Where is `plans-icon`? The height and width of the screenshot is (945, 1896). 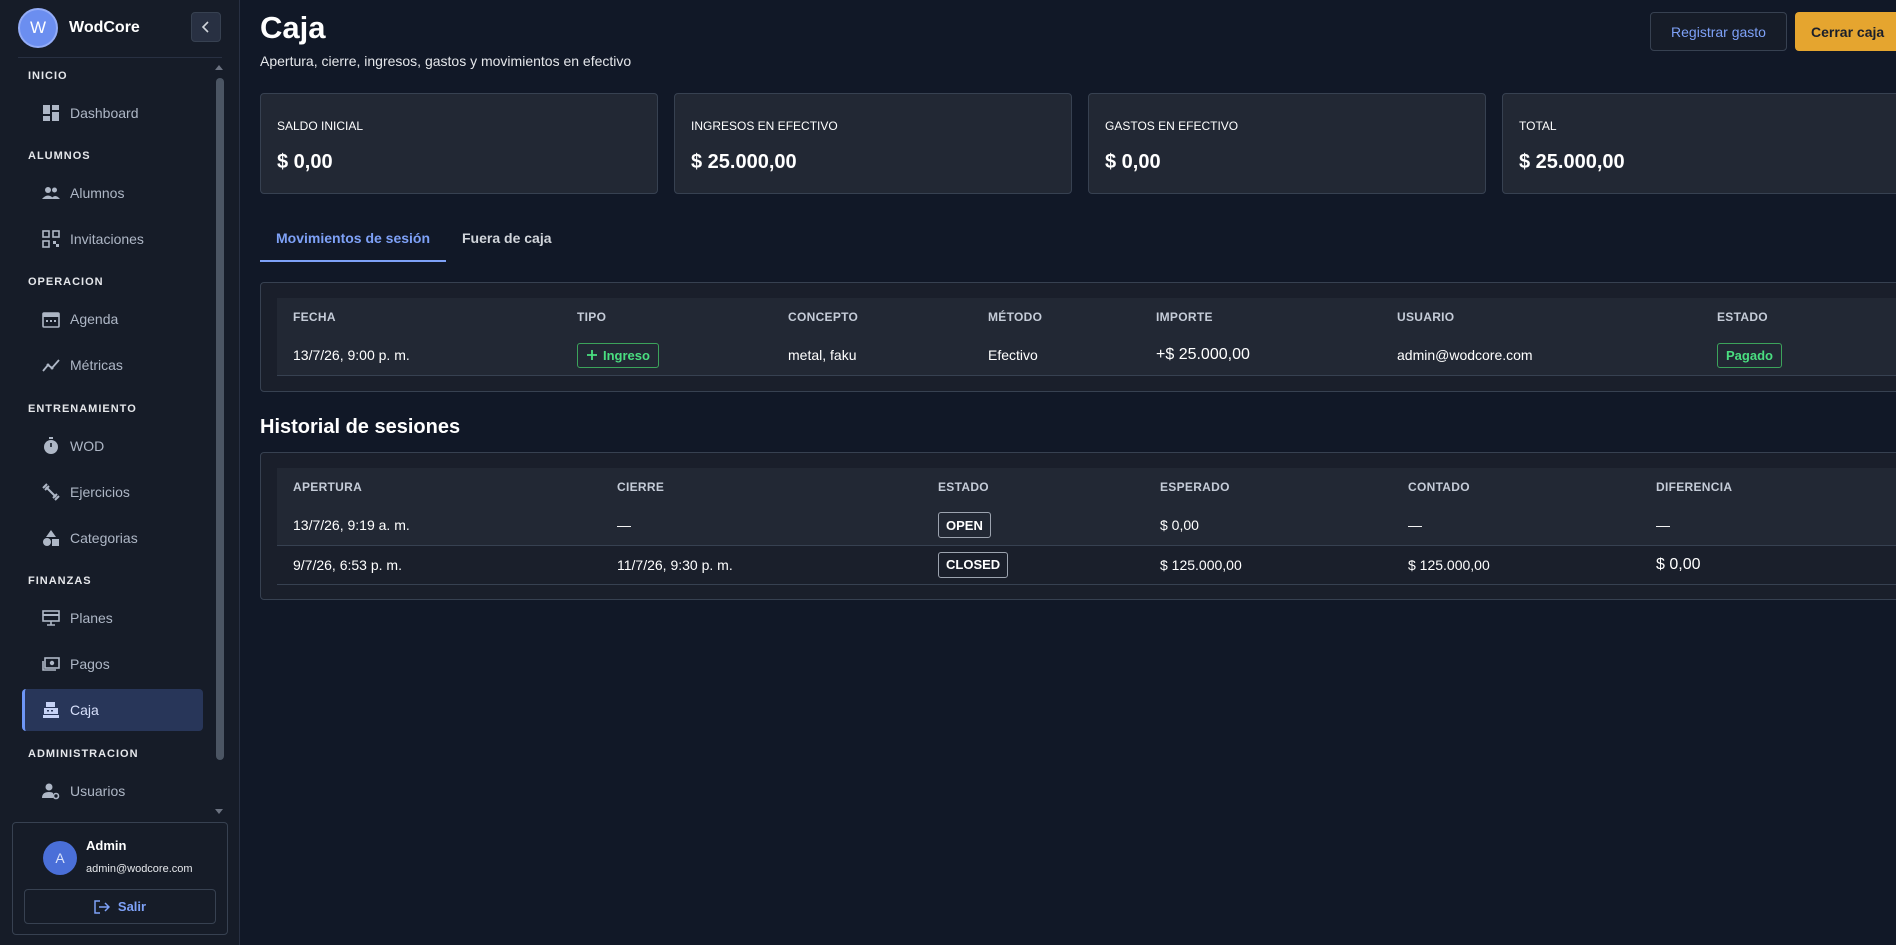
plans-icon is located at coordinates (51, 618).